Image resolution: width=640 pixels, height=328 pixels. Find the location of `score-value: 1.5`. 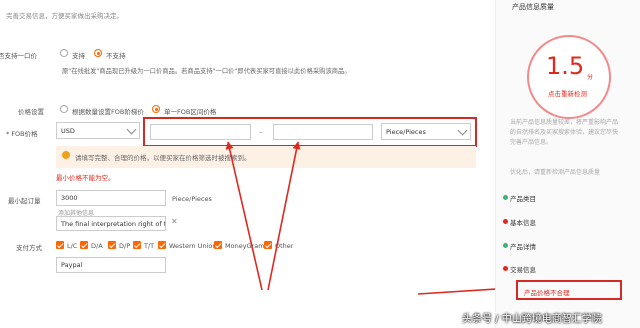

score-value: 1.5 is located at coordinates (565, 66).